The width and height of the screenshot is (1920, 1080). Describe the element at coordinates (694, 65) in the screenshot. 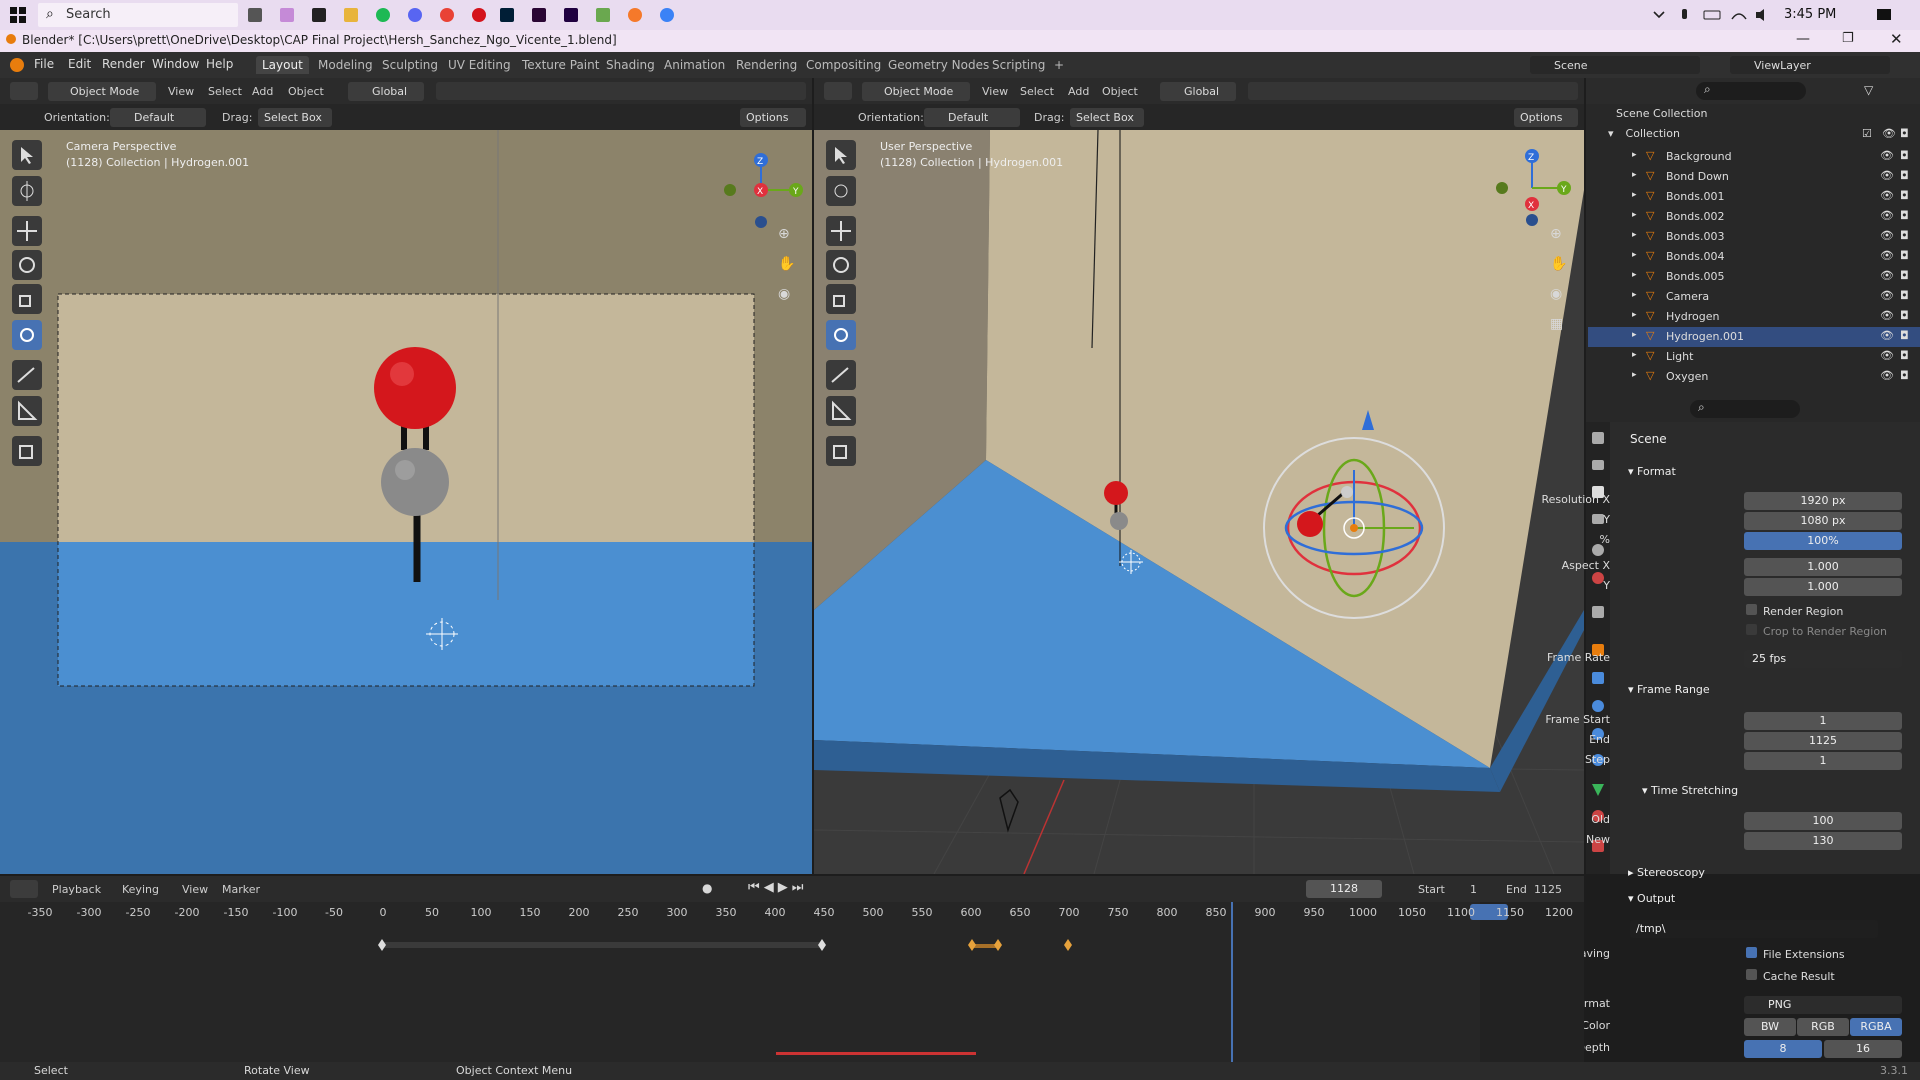

I see `tab-animation: Animation` at that location.